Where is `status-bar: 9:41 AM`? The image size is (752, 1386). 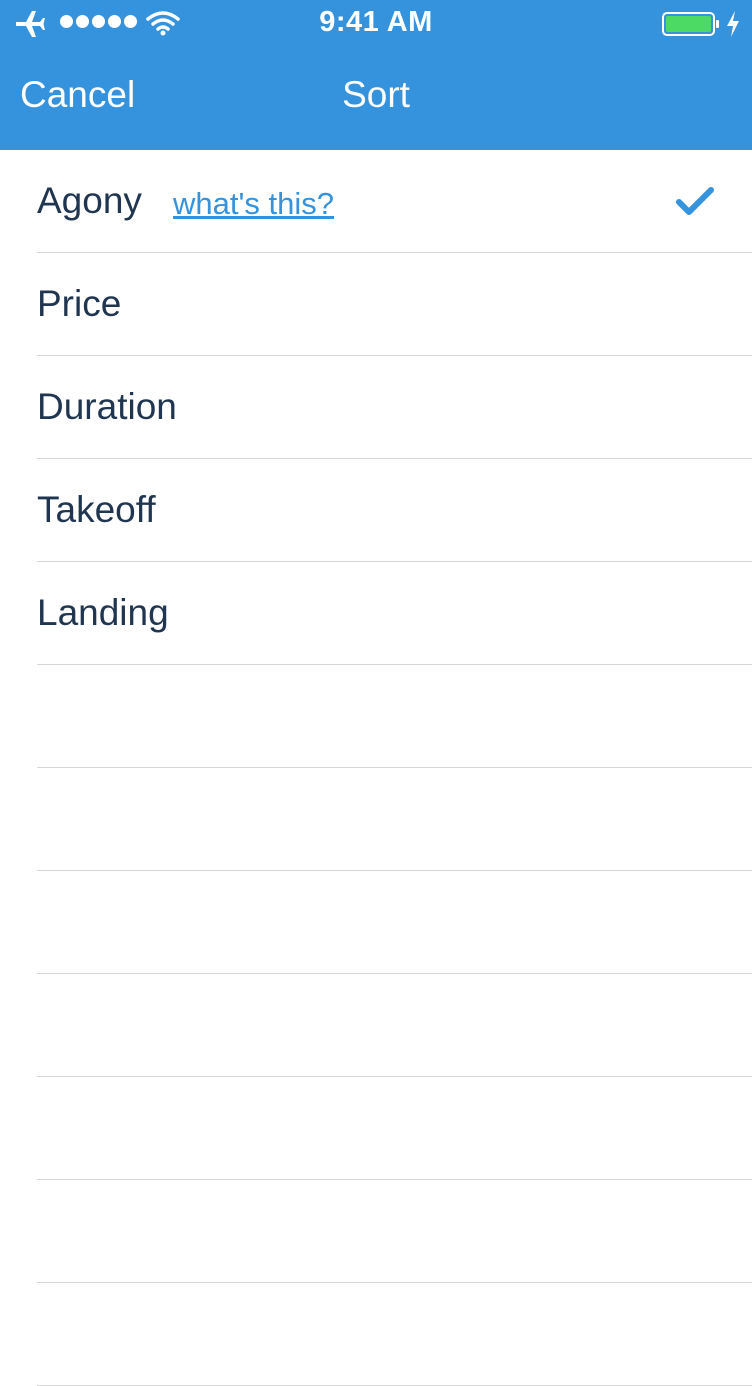 status-bar: 9:41 AM is located at coordinates (376, 24).